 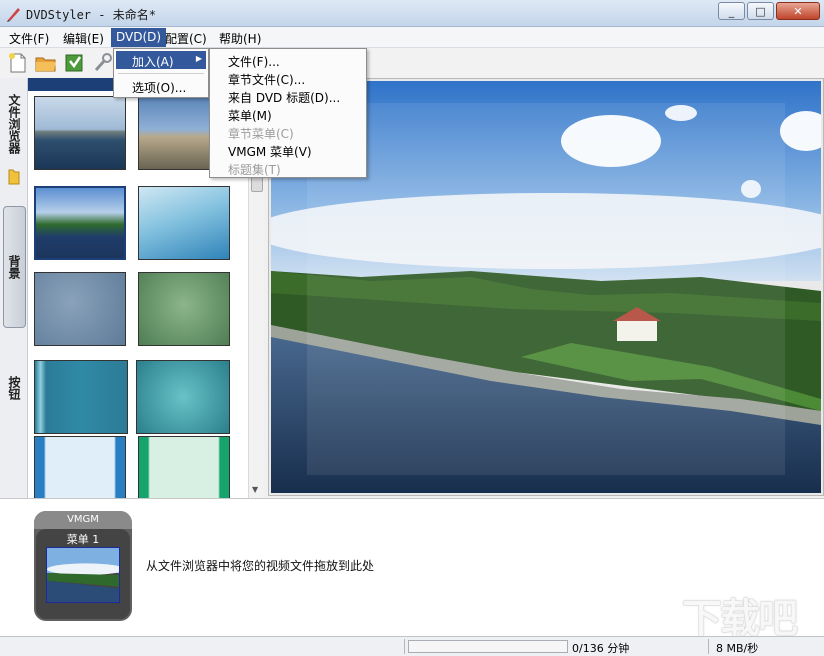 I want to click on dvd-menu-add: 加入(A) ▶, so click(x=161, y=60).